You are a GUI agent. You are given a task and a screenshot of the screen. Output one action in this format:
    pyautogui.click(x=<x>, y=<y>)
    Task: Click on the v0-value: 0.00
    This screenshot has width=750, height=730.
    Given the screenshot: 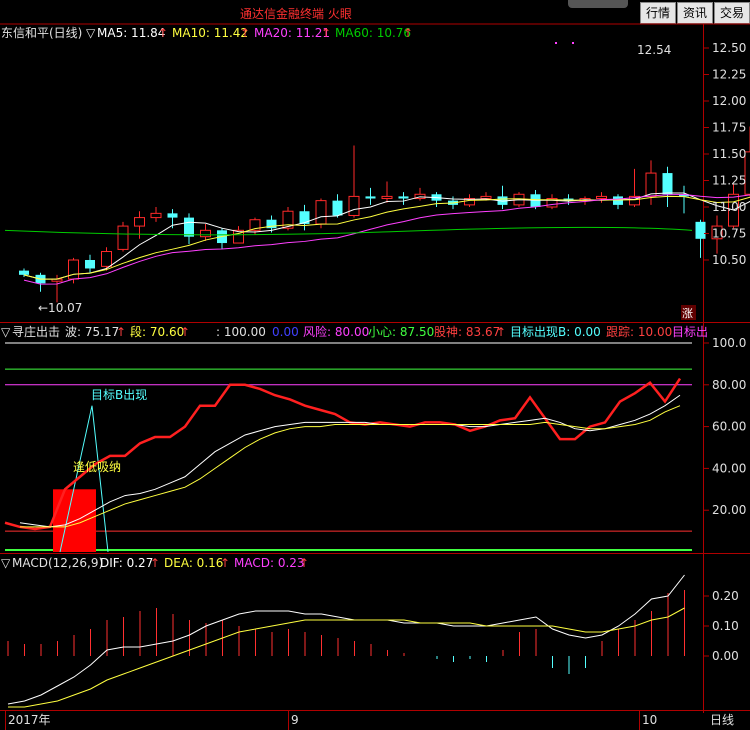 What is the action you would take?
    pyautogui.click(x=285, y=332)
    